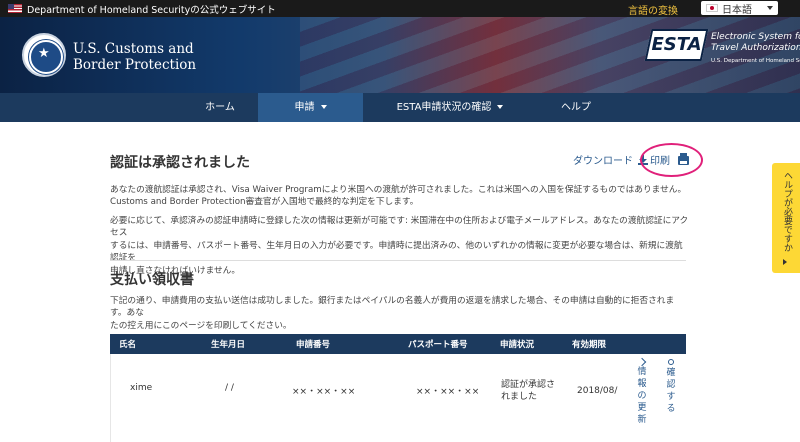 This screenshot has height=442, width=800. Describe the element at coordinates (141, 388) in the screenshot. I see `cell-name: xime` at that location.